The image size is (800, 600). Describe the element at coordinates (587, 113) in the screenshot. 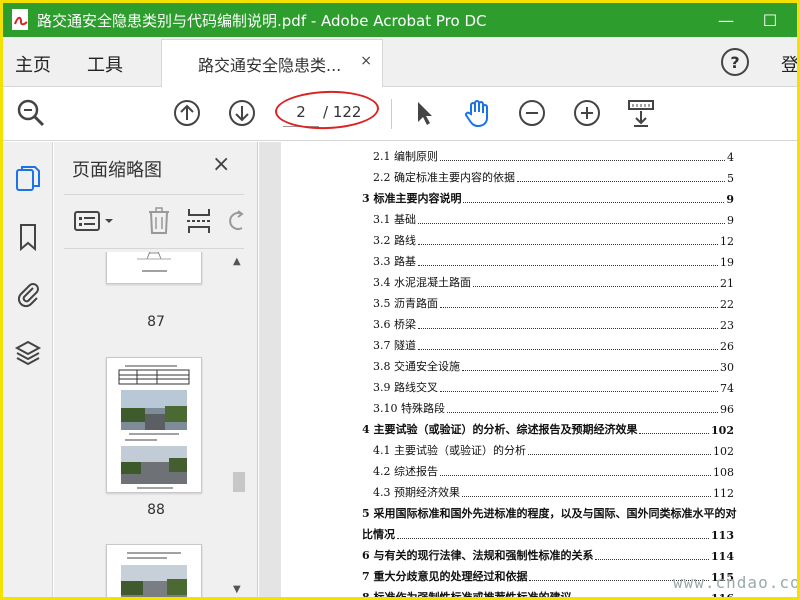

I see `zoom-in-icon` at that location.